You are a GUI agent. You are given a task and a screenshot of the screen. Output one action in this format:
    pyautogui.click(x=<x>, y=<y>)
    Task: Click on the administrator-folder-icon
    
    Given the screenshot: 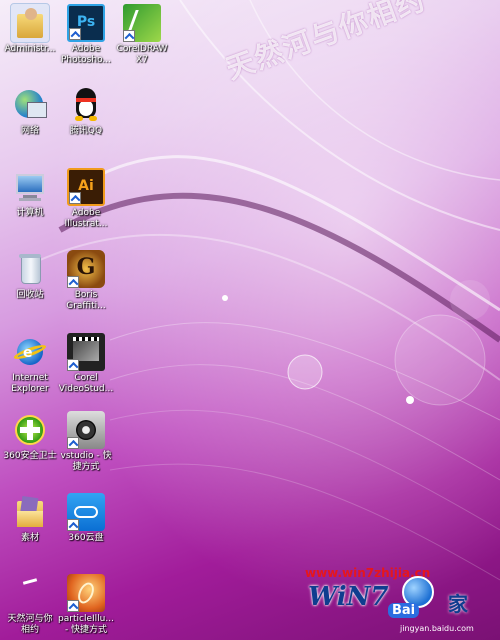 What is the action you would take?
    pyautogui.click(x=30, y=23)
    